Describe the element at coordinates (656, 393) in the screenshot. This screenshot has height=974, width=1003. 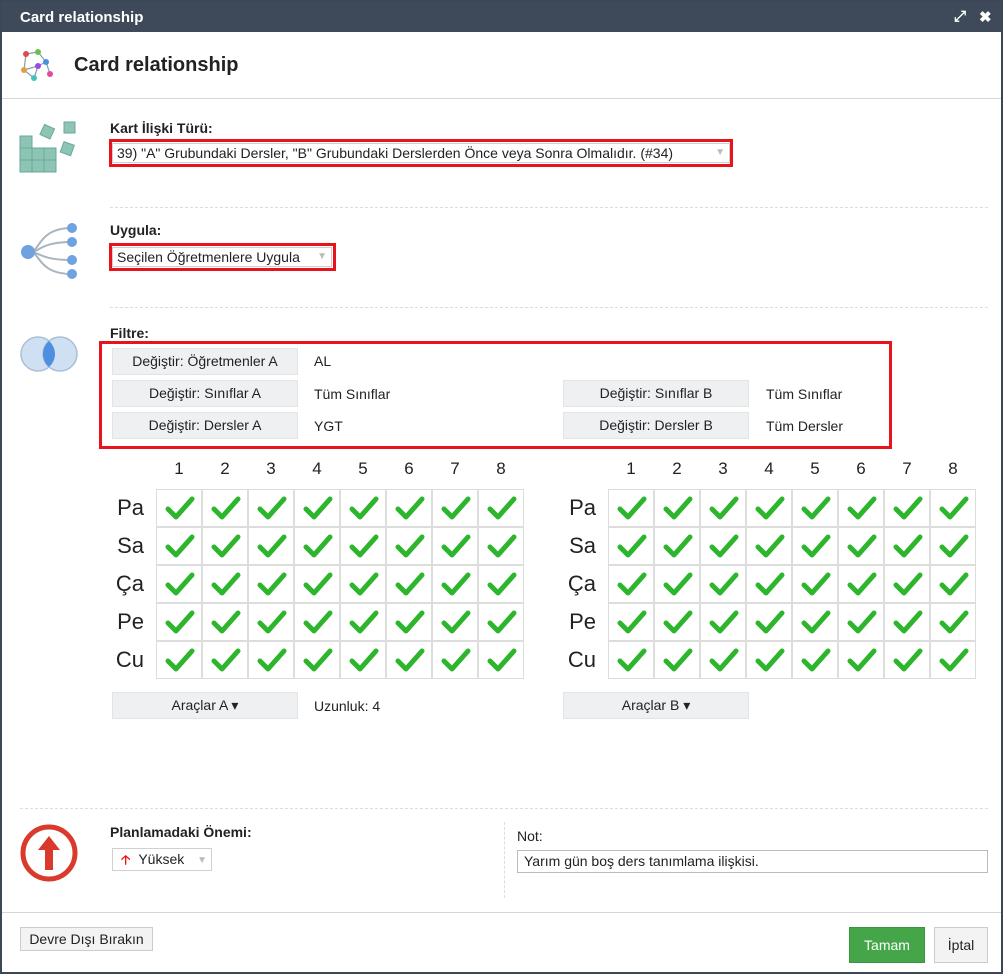
I see `change-classes-b-button: Değiştir: Sınıflar B` at that location.